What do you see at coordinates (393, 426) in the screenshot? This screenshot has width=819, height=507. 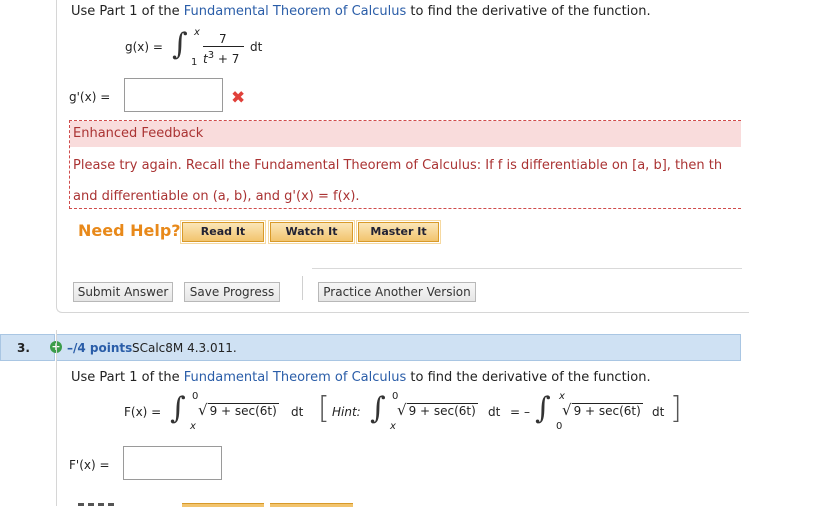 I see `hint-lower-1: x` at bounding box center [393, 426].